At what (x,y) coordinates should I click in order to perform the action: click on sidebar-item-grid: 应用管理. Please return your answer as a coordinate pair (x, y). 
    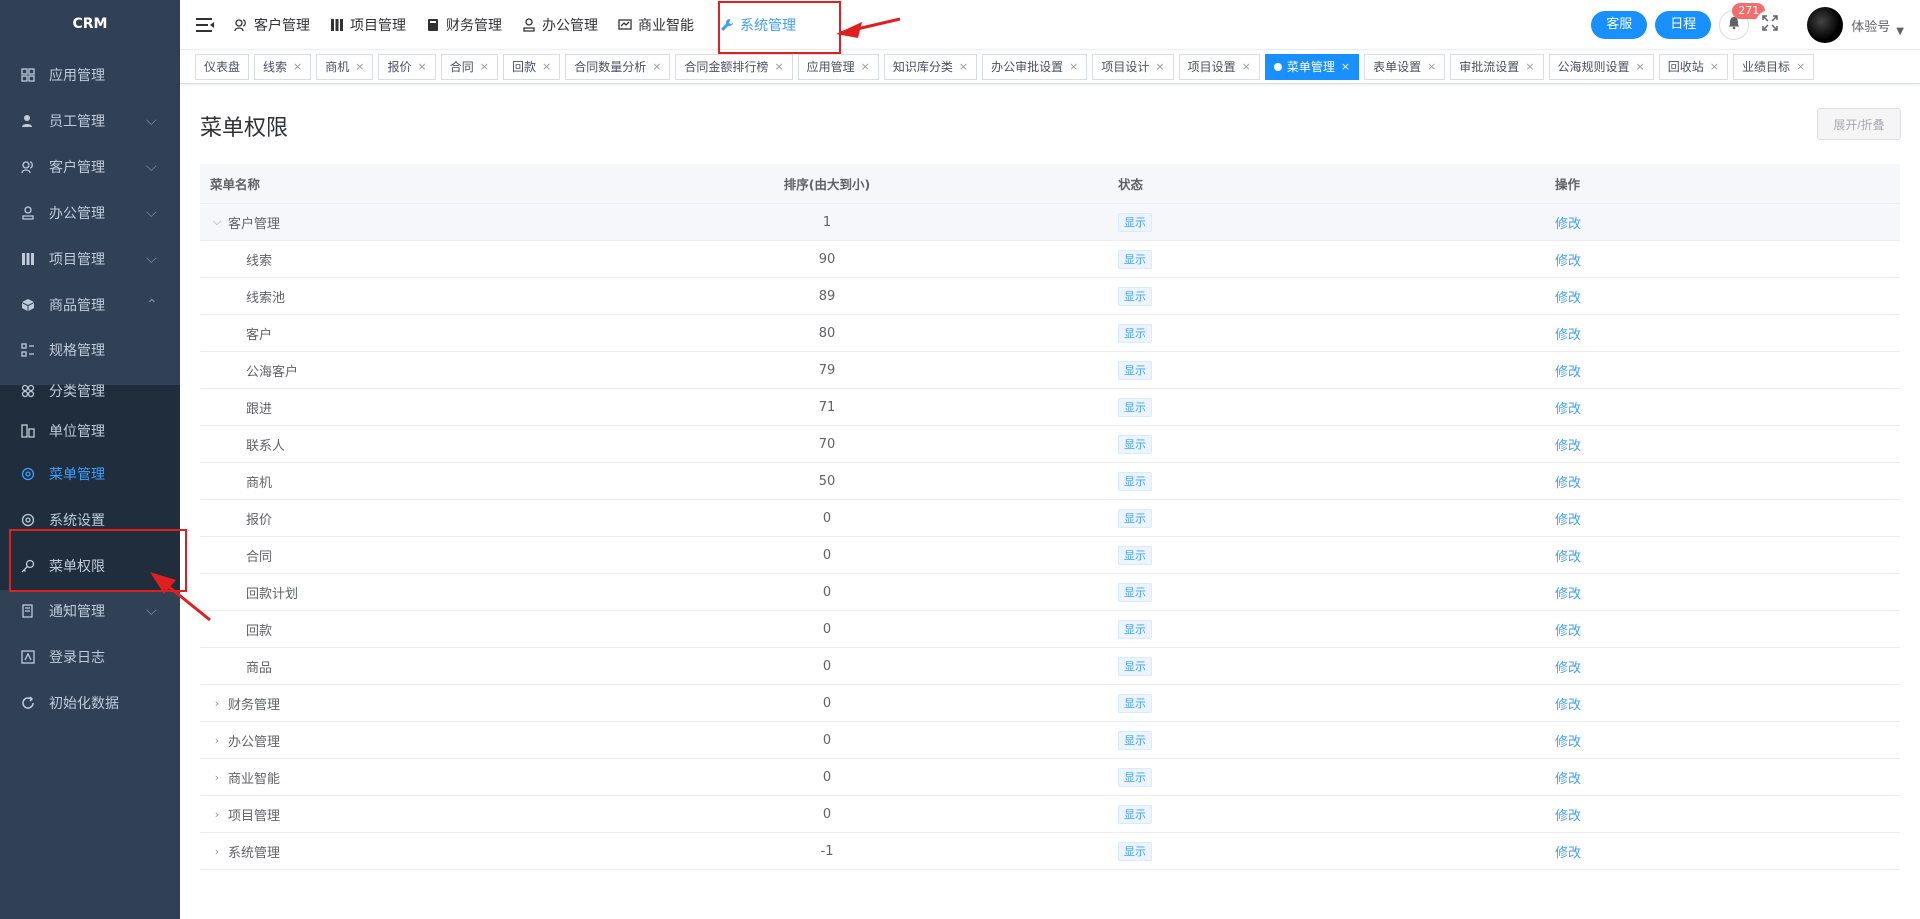
    Looking at the image, I should click on (90, 75).